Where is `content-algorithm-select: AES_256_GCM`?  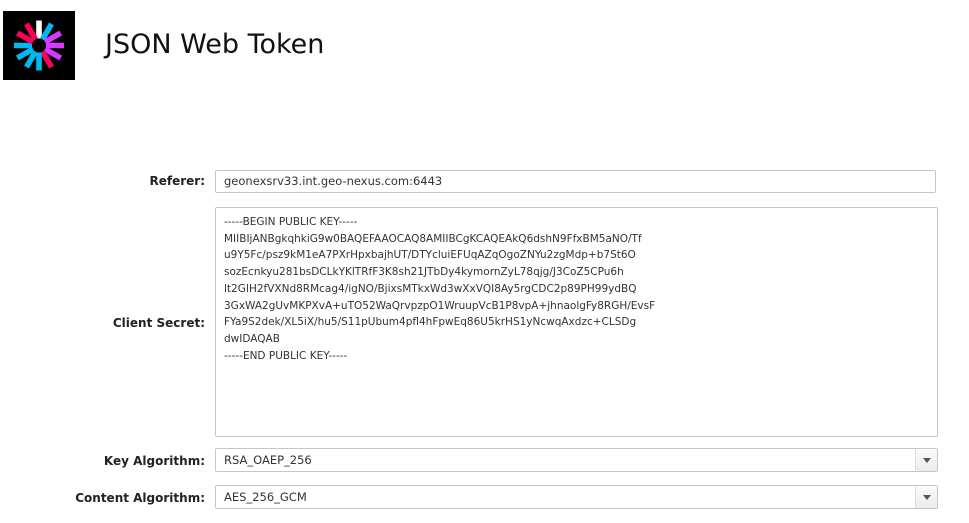
content-algorithm-select: AES_256_GCM is located at coordinates (576, 497).